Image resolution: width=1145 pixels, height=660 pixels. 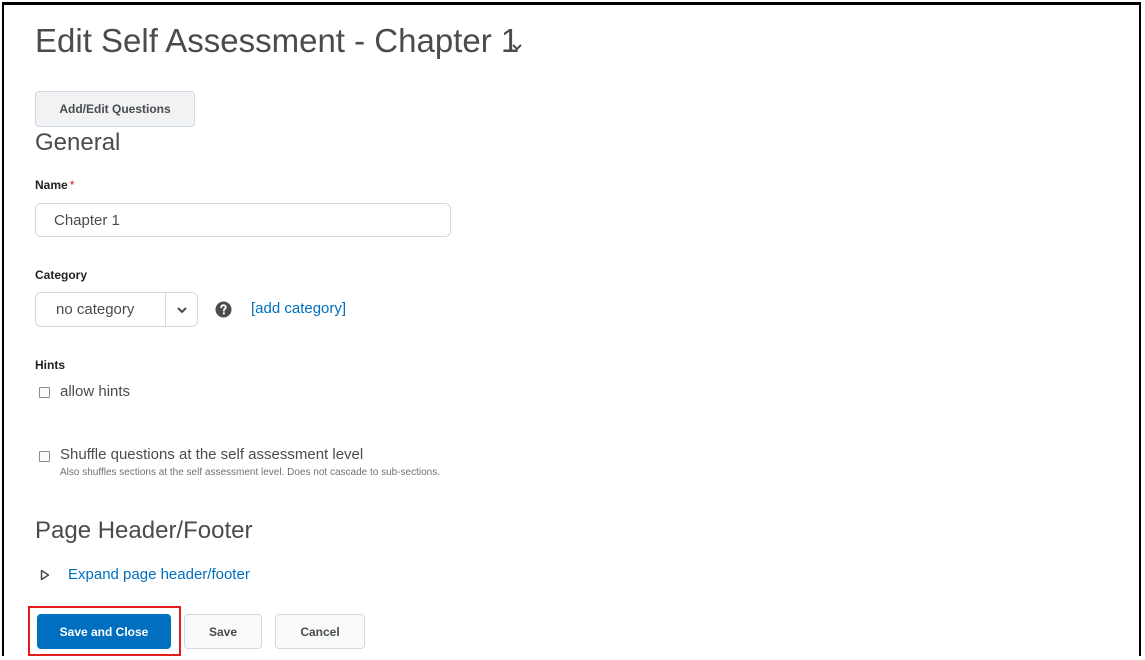 What do you see at coordinates (223, 309) in the screenshot?
I see `question-circle-icon` at bounding box center [223, 309].